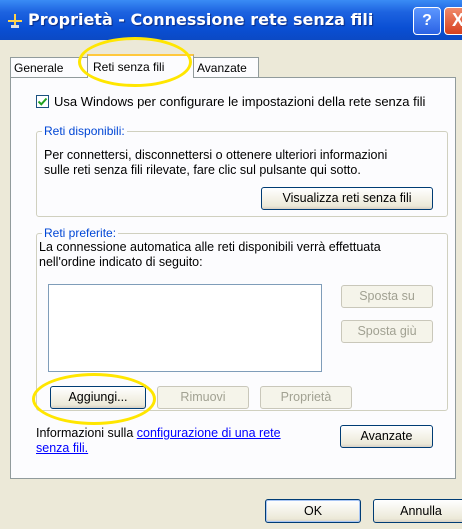 This screenshot has width=462, height=529. Describe the element at coordinates (80, 233) in the screenshot. I see `preferred-networks-title: Reti preferite:` at that location.